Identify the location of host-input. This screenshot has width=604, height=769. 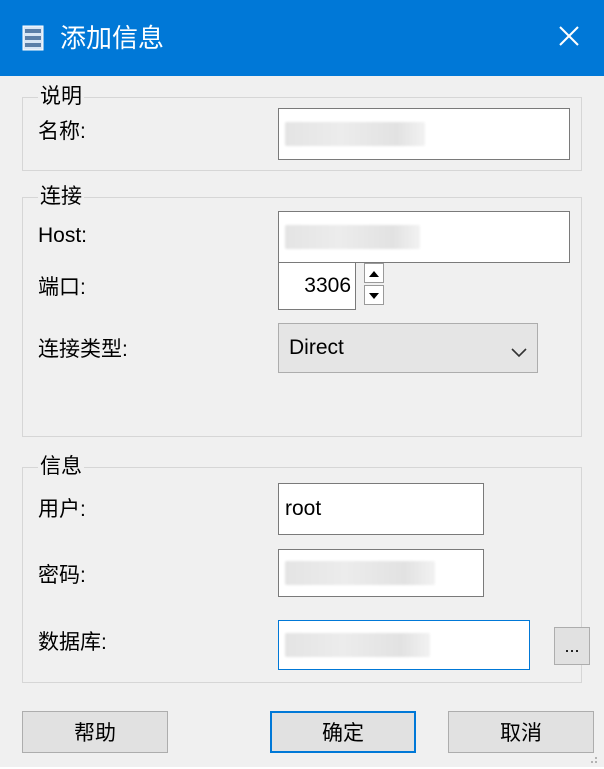
(424, 237).